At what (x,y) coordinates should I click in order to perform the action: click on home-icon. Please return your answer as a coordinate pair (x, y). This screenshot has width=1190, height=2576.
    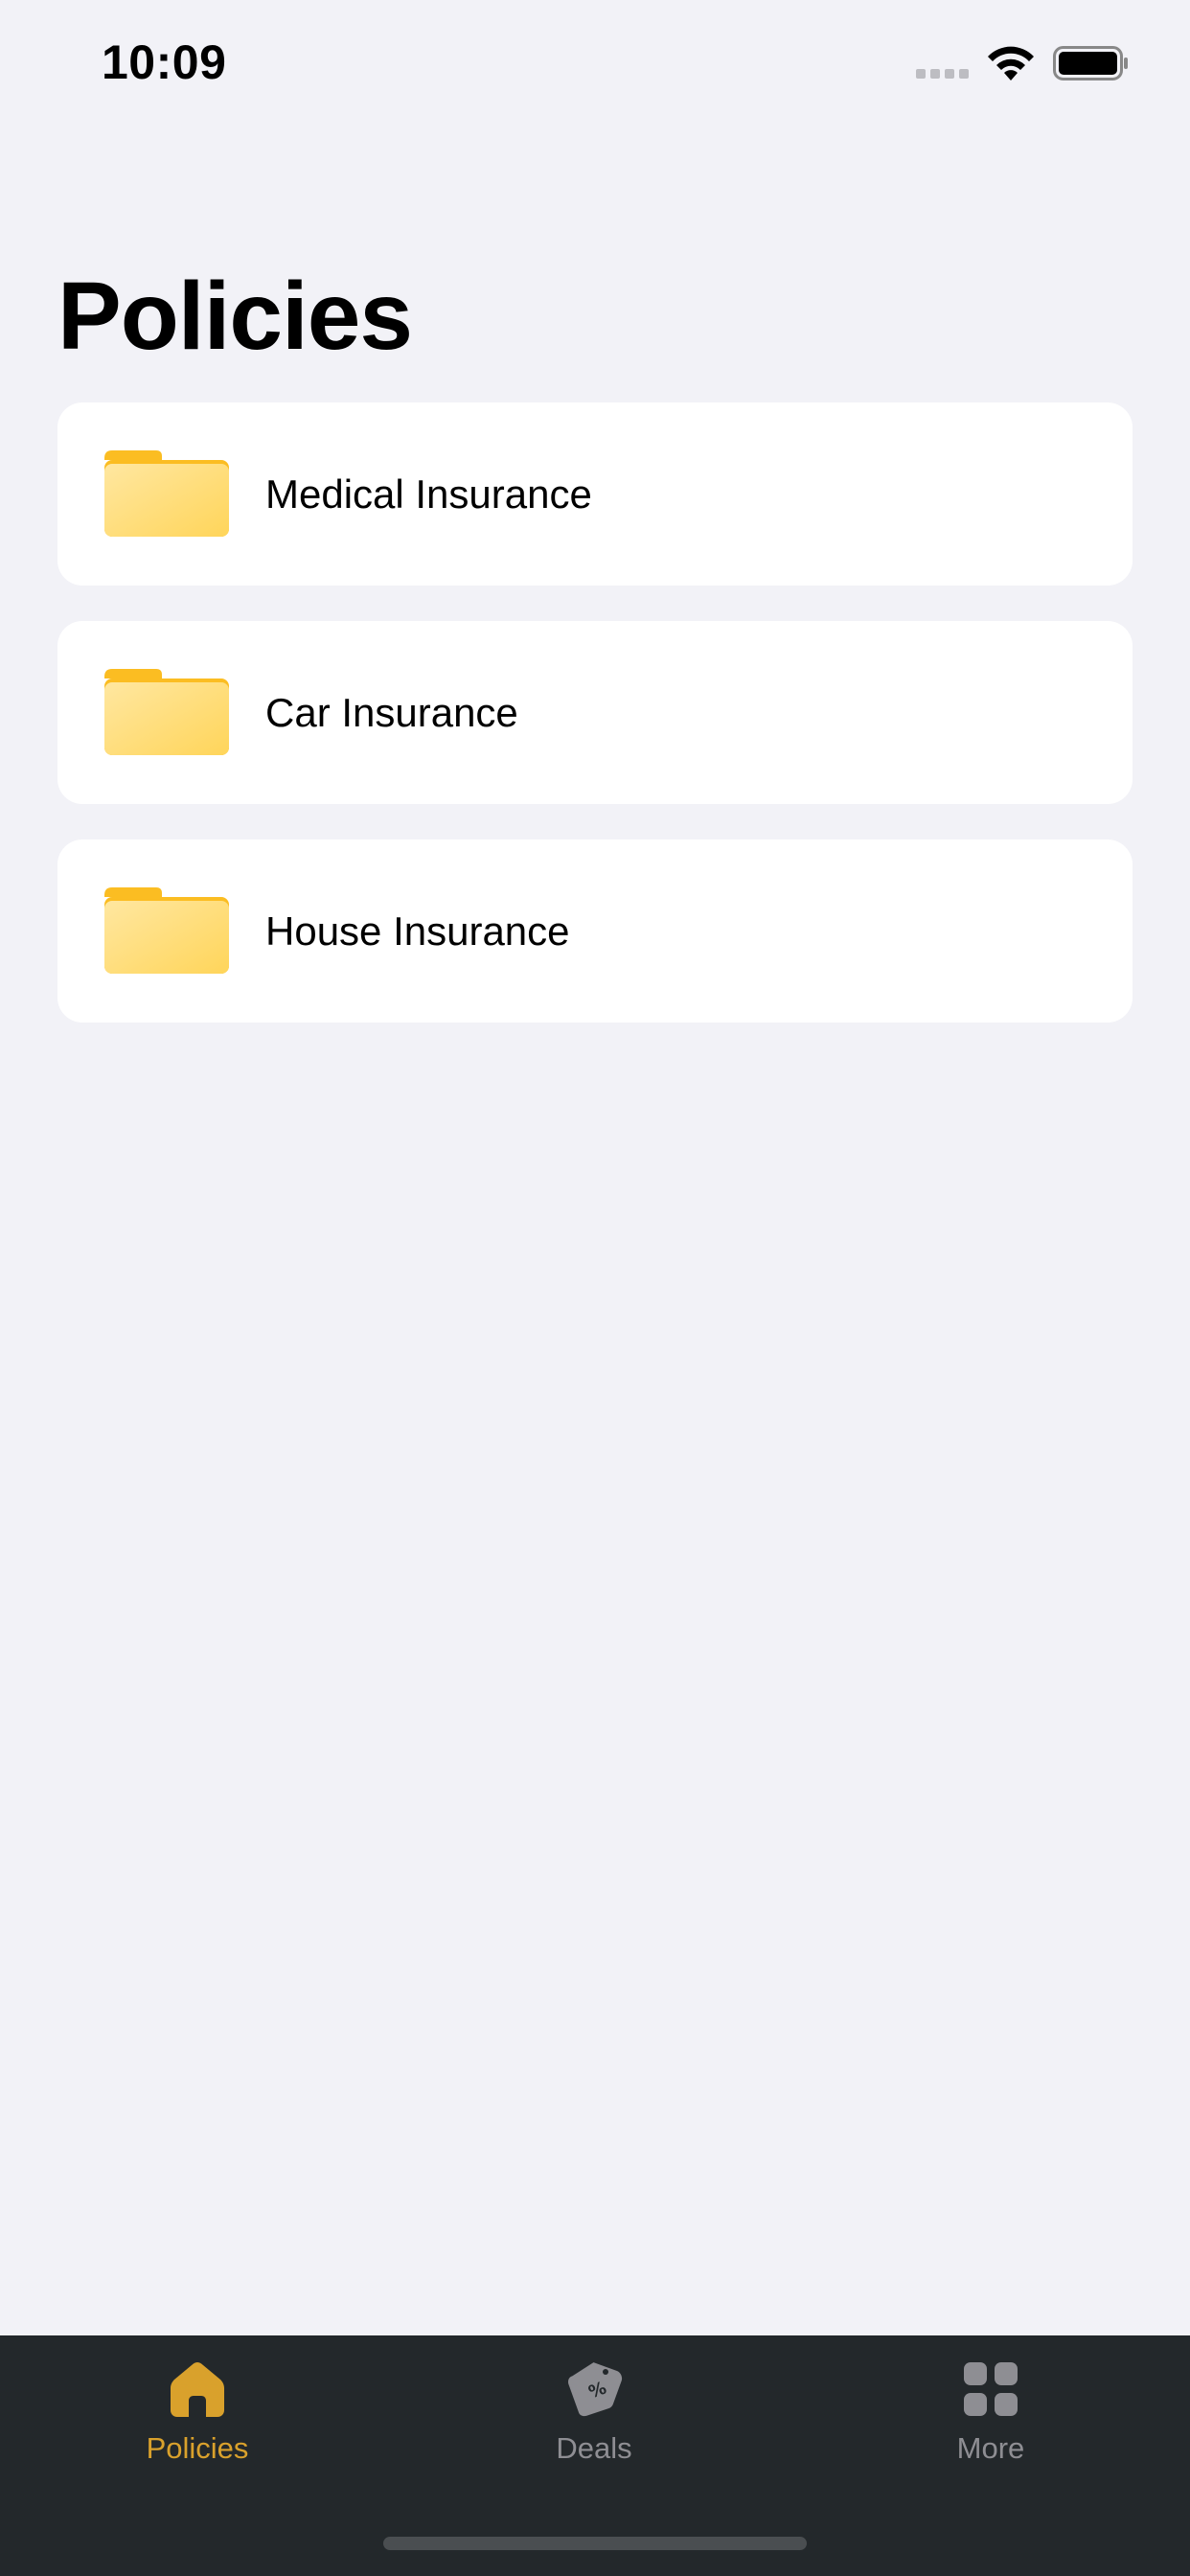
    Looking at the image, I should click on (198, 2389).